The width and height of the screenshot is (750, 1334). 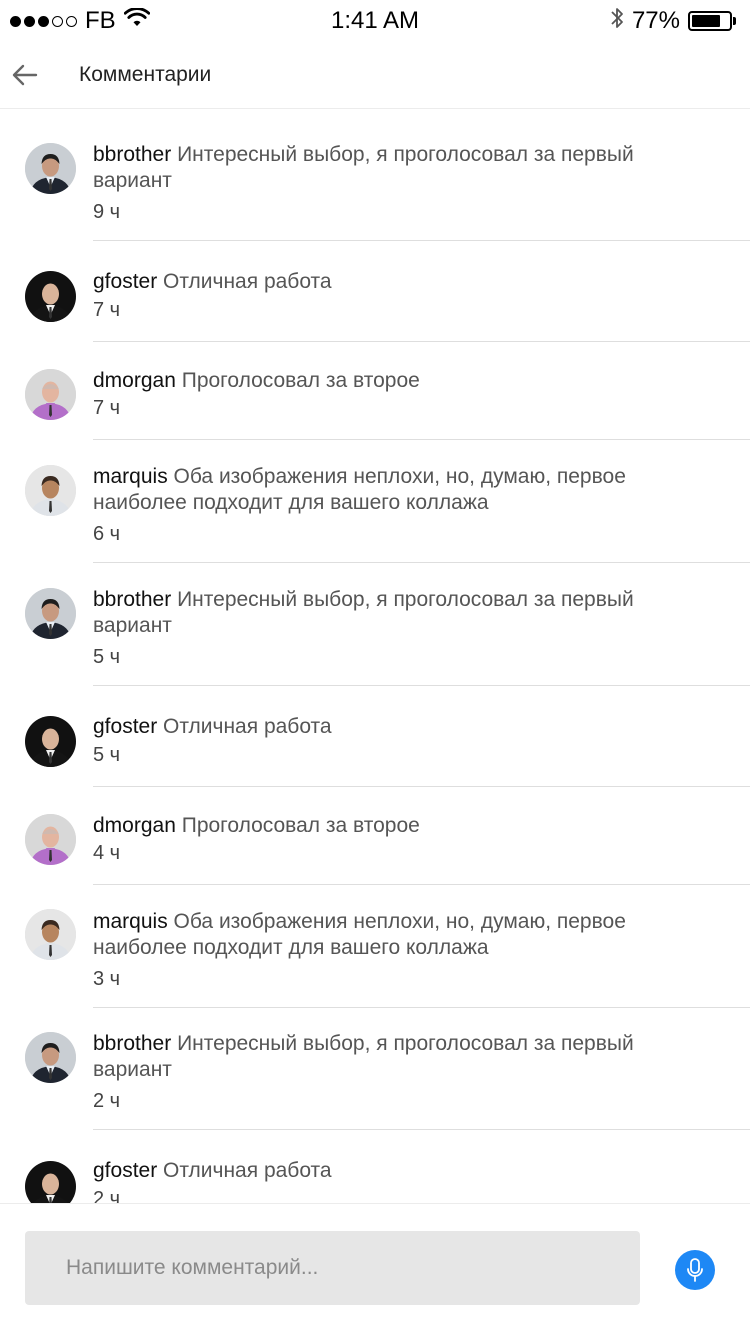 I want to click on voice-input-button, so click(x=695, y=1270).